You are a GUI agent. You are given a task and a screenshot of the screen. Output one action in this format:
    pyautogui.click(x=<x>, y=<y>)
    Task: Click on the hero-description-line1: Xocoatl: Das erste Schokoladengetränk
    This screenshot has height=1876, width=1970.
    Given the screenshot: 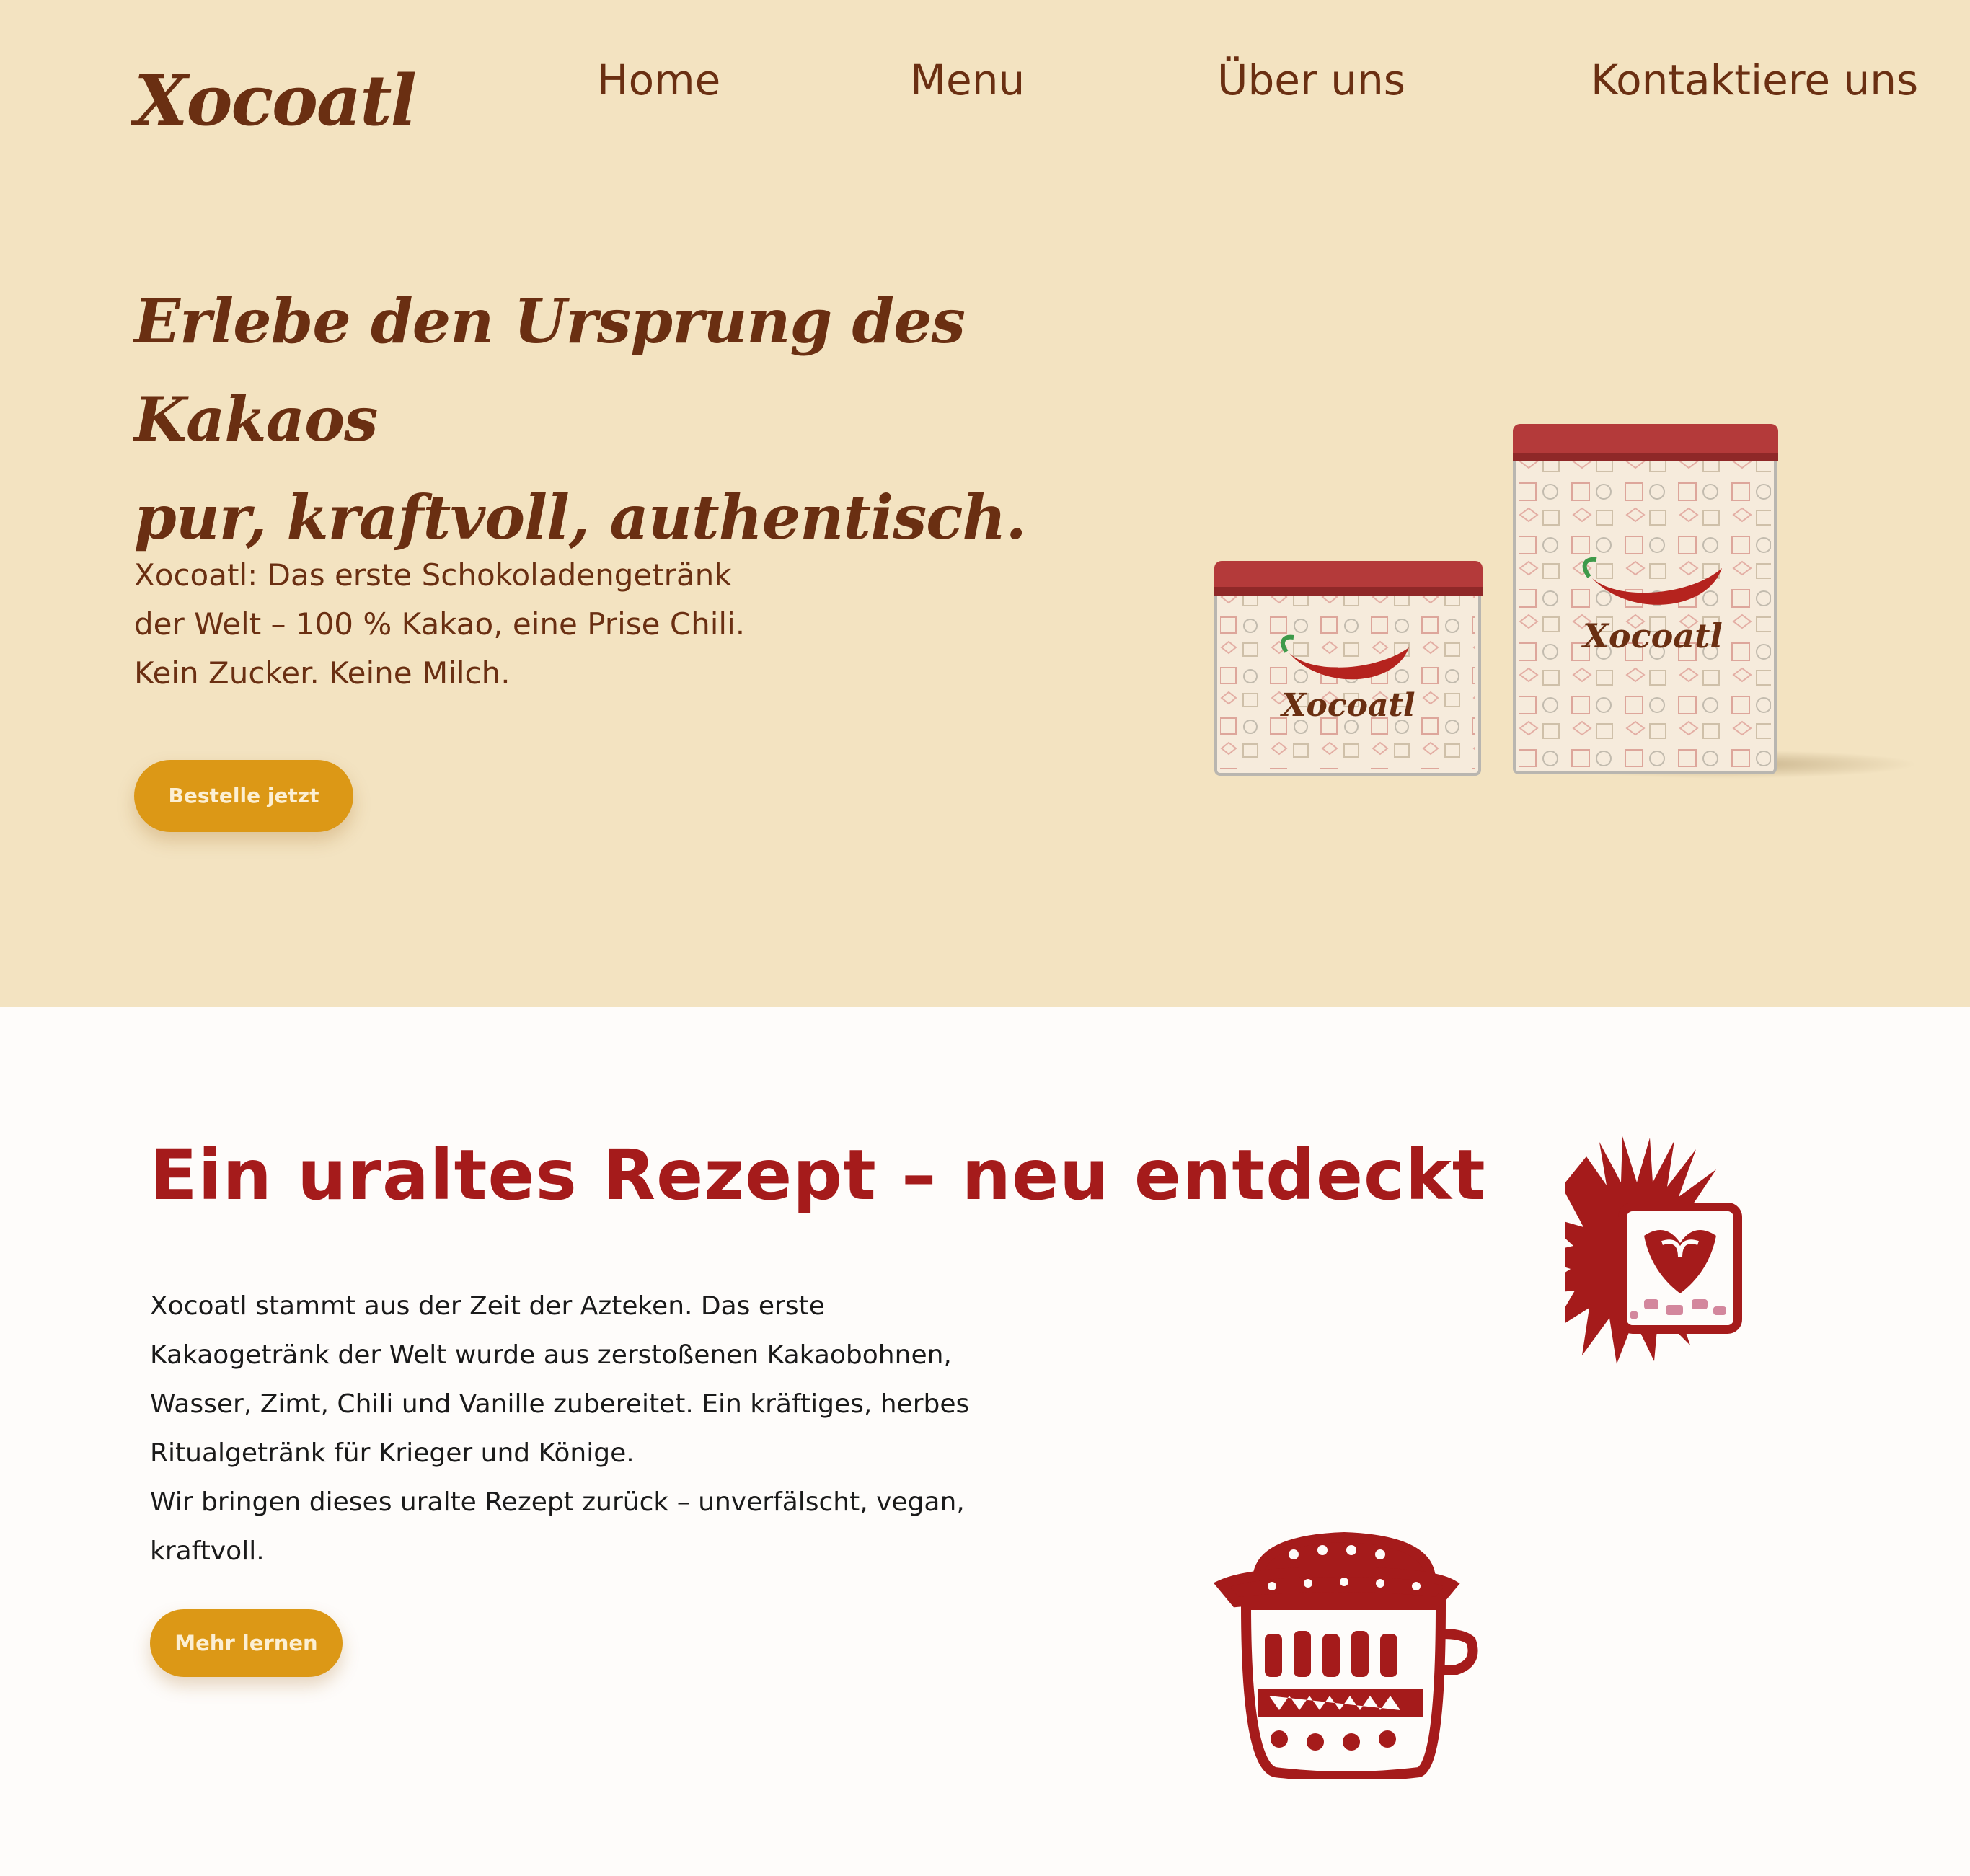 What is the action you would take?
    pyautogui.click(x=433, y=575)
    